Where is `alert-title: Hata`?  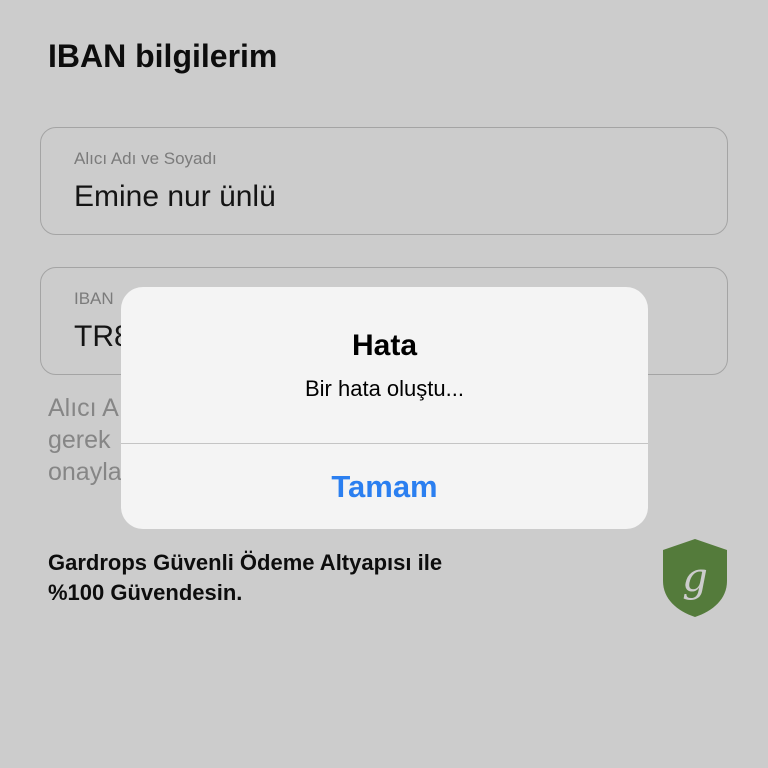 alert-title: Hata is located at coordinates (384, 345).